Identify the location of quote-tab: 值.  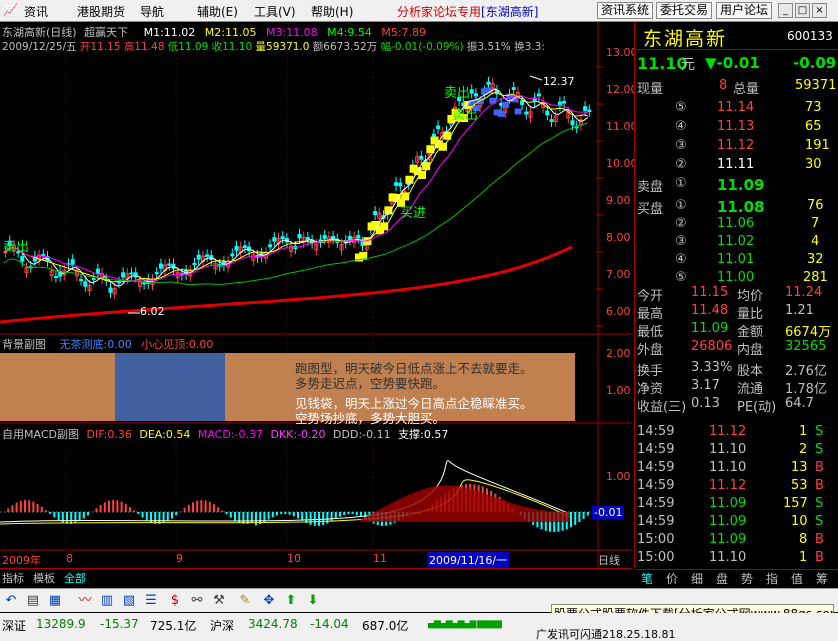
(797, 578).